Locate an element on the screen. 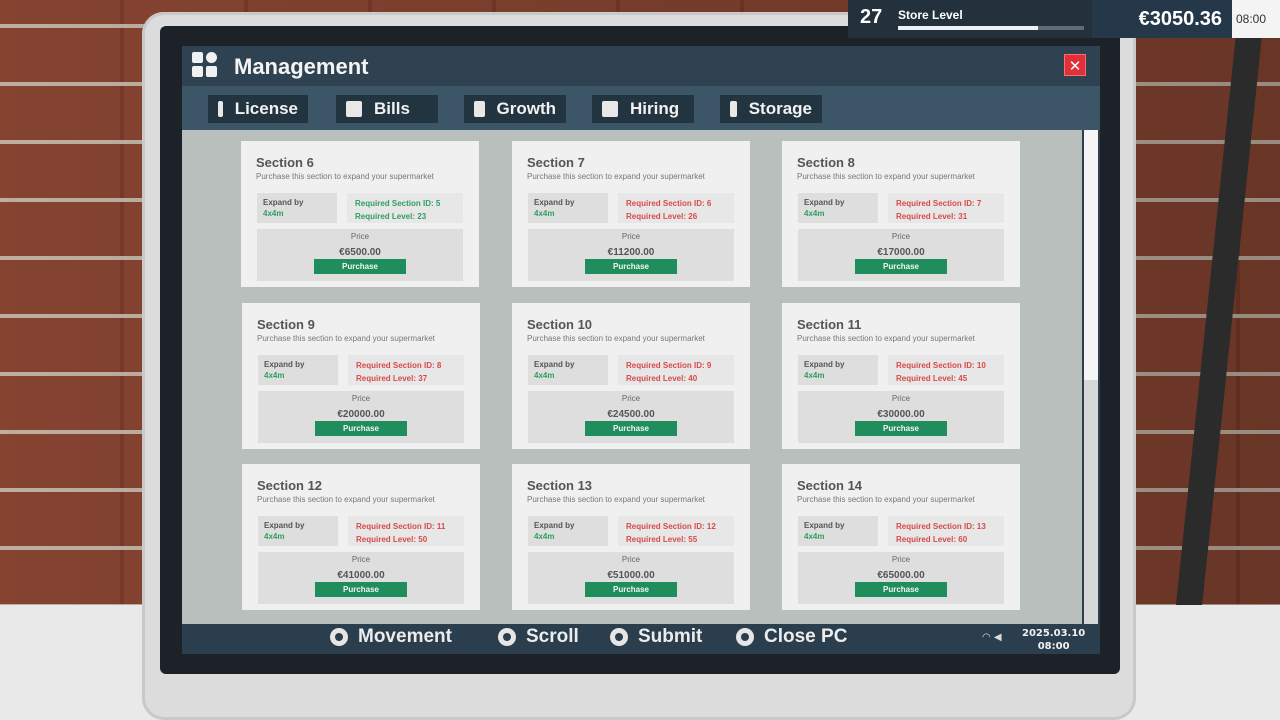  required-level: Required Level: 45 is located at coordinates (932, 378).